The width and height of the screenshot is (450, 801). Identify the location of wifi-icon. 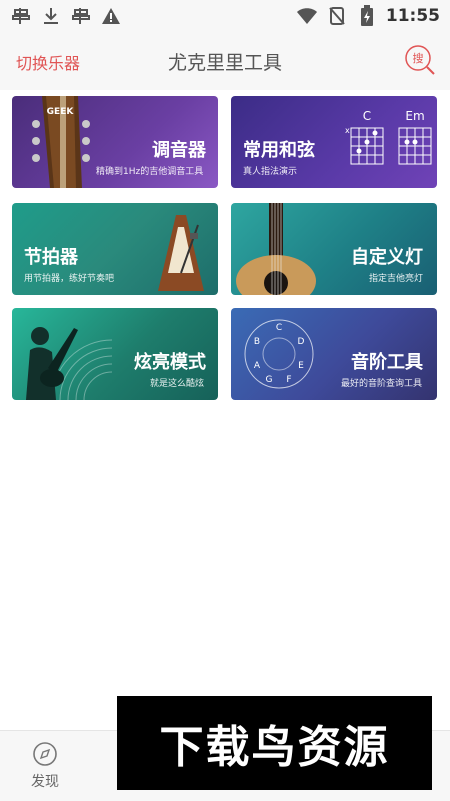
(307, 16).